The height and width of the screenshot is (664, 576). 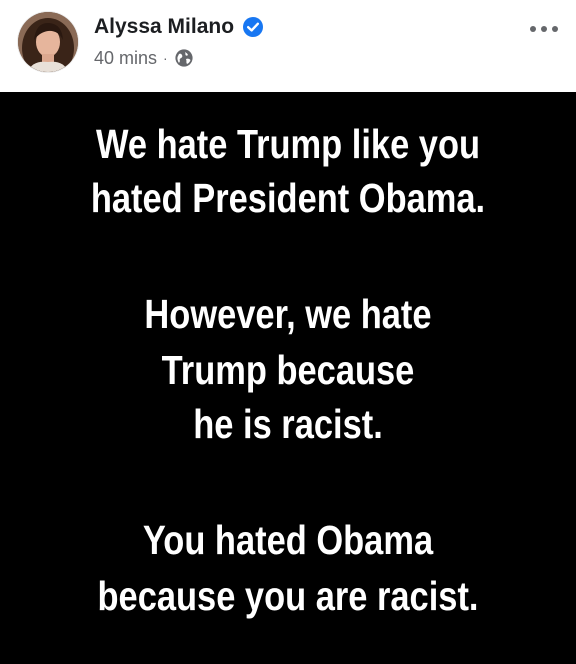 I want to click on meme-text-line: he is racist., so click(x=288, y=424).